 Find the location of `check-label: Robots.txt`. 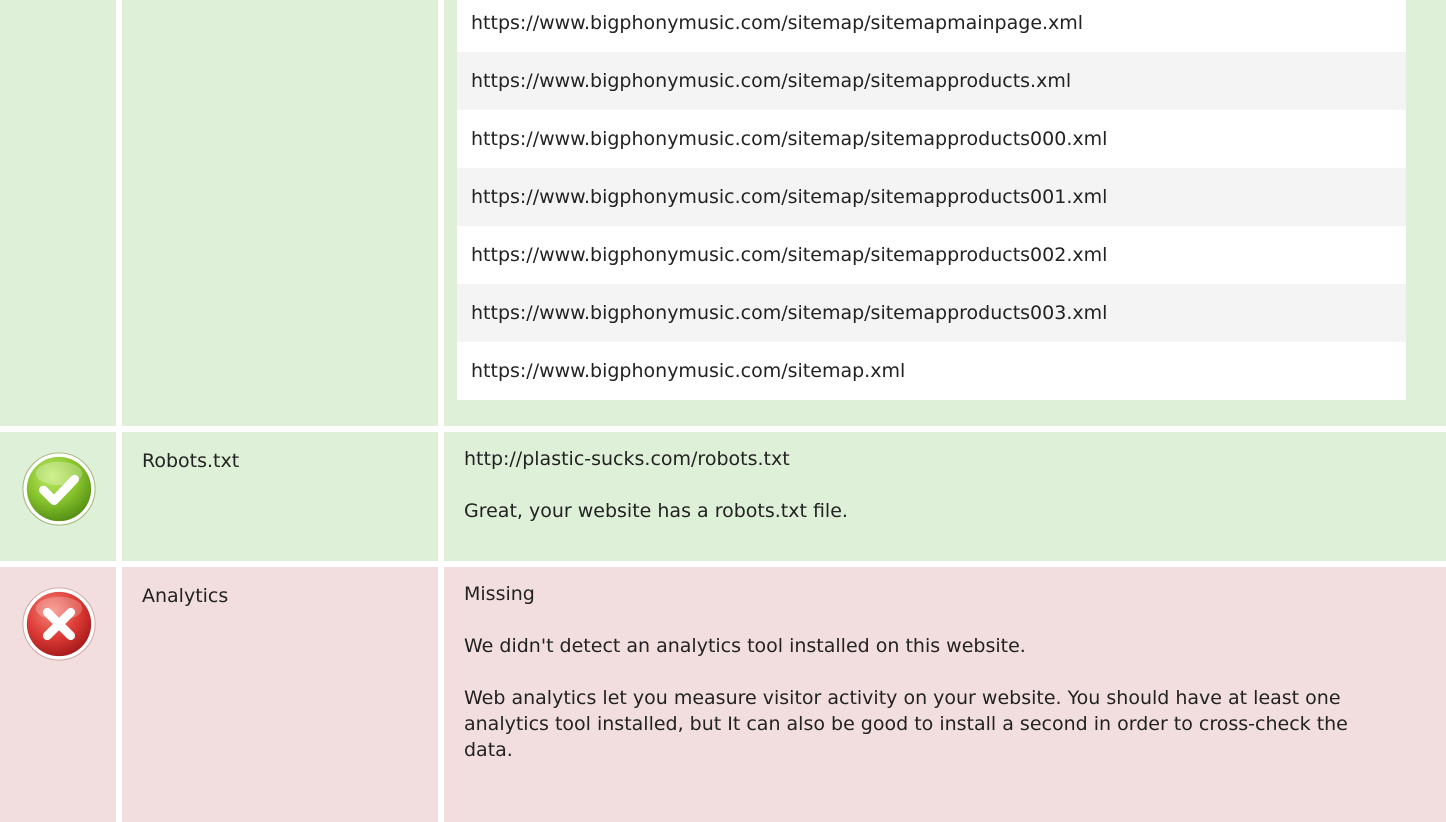

check-label: Robots.txt is located at coordinates (191, 461).